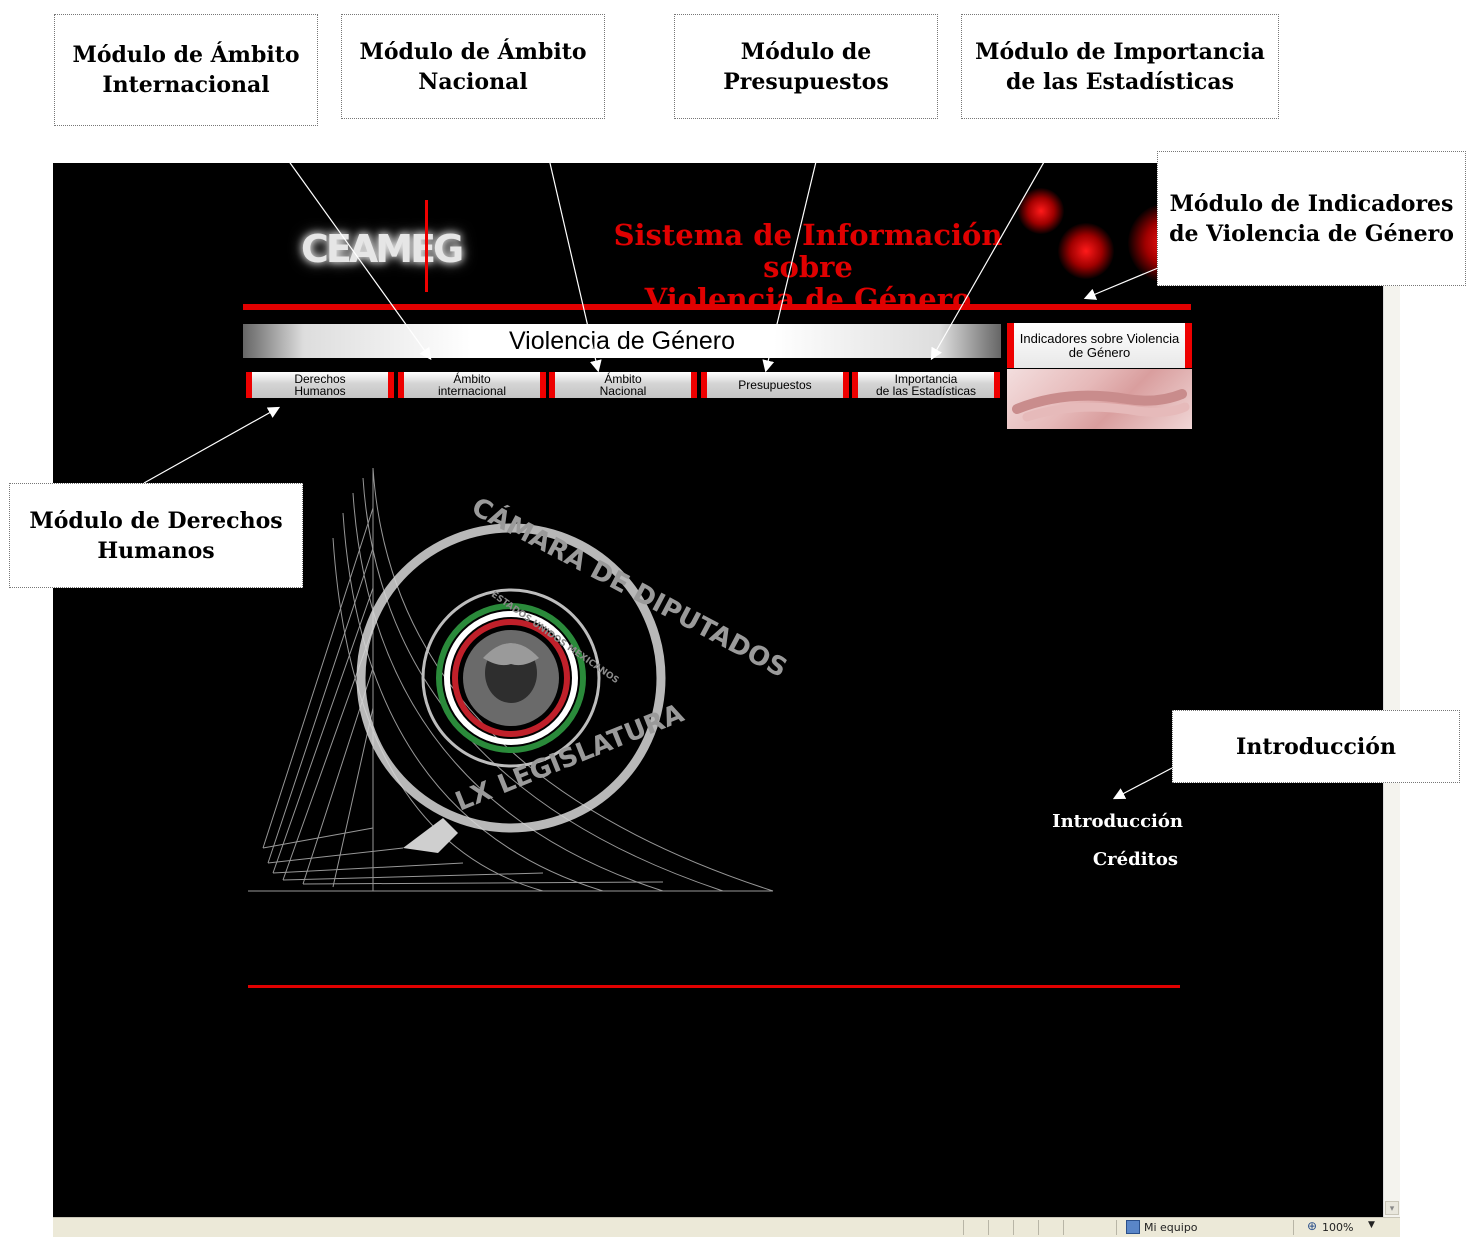 The image size is (1466, 1237). I want to click on nav-label-line2: de las Estadísticas, so click(926, 391).